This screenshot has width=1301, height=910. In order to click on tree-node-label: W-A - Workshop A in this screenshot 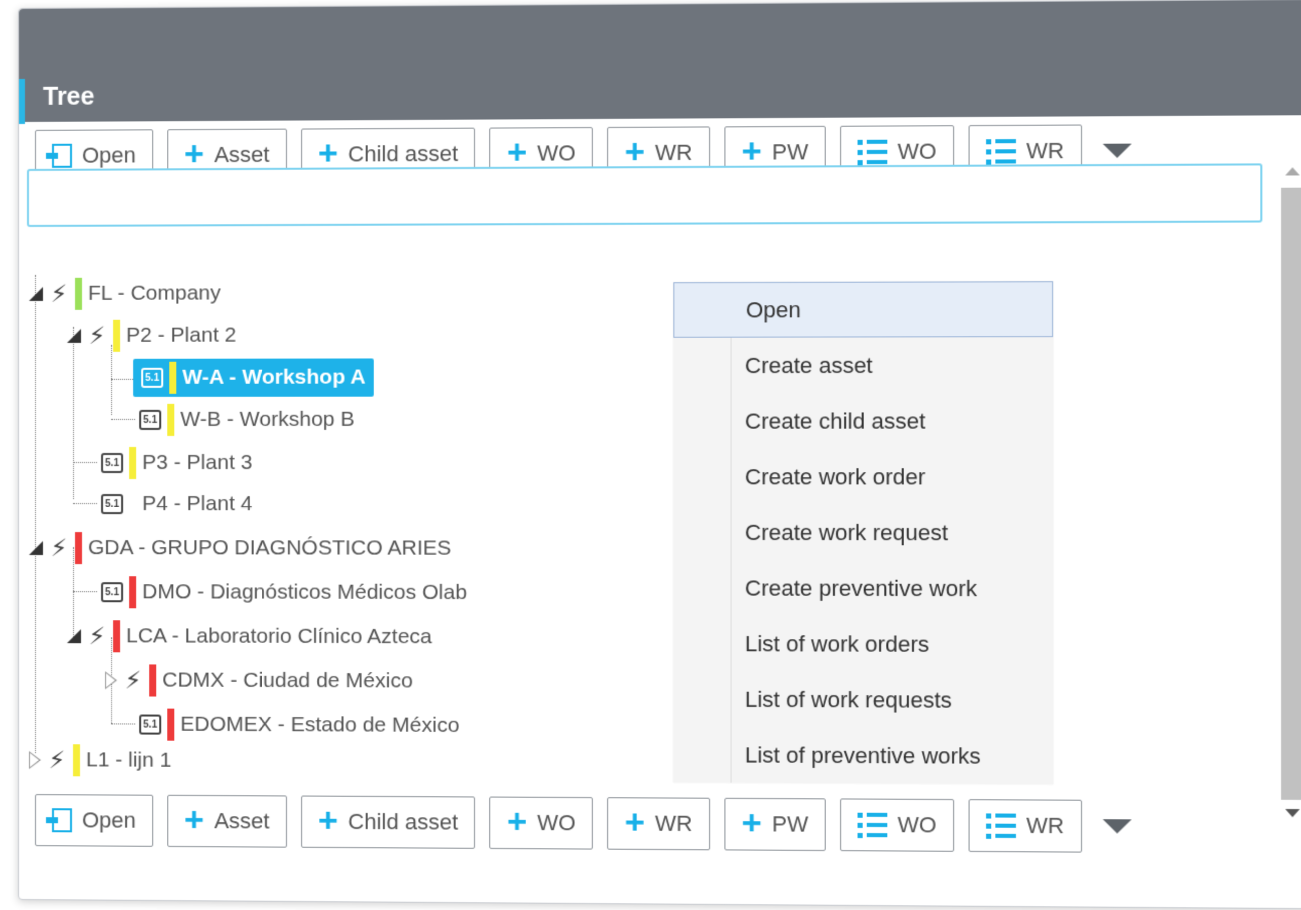, I will do `click(273, 378)`.